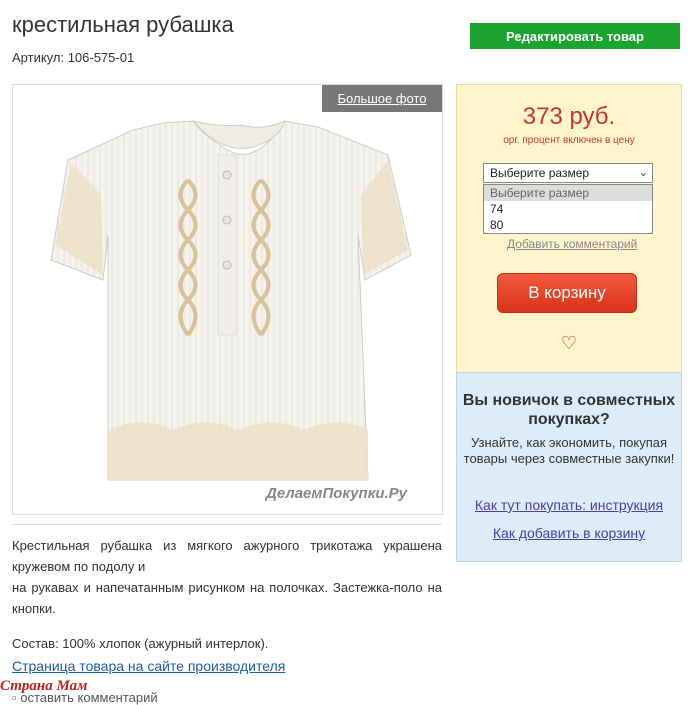 The height and width of the screenshot is (705, 692). I want to click on product-composition: Состав: 100% хлопок (ажурный интерлок)., so click(140, 643).